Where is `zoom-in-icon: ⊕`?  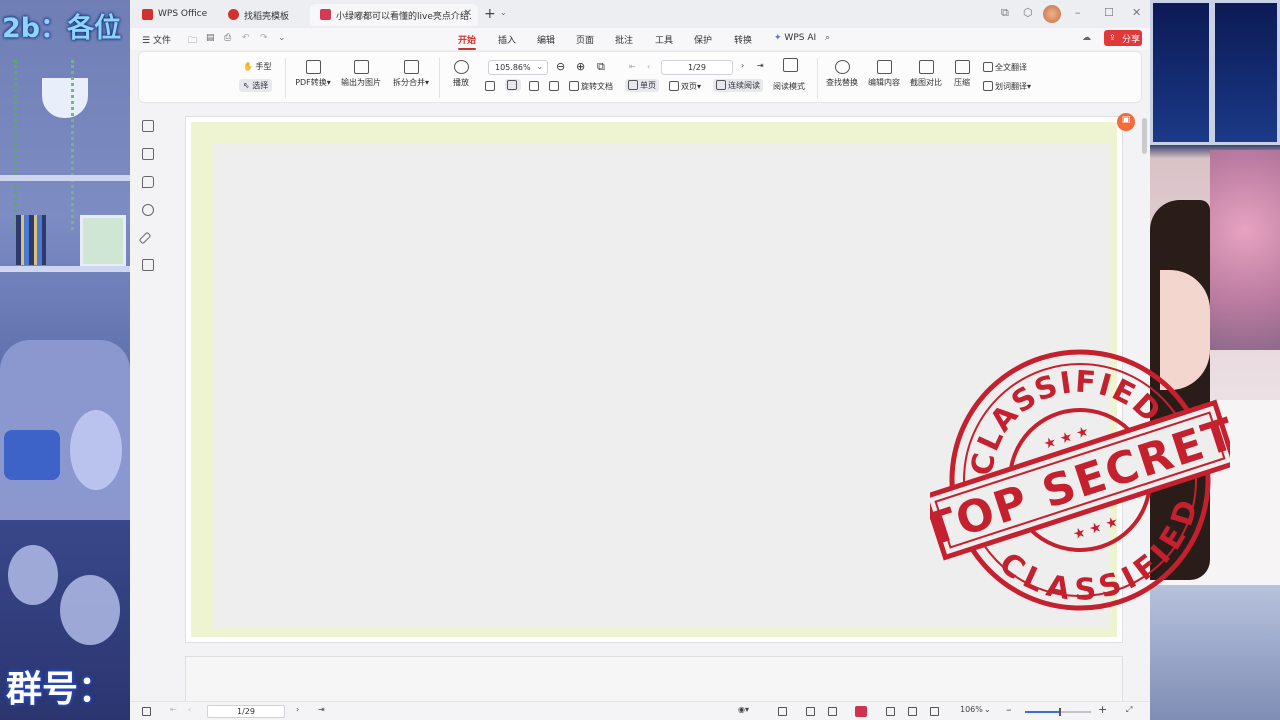
zoom-in-icon: ⊕ is located at coordinates (580, 66).